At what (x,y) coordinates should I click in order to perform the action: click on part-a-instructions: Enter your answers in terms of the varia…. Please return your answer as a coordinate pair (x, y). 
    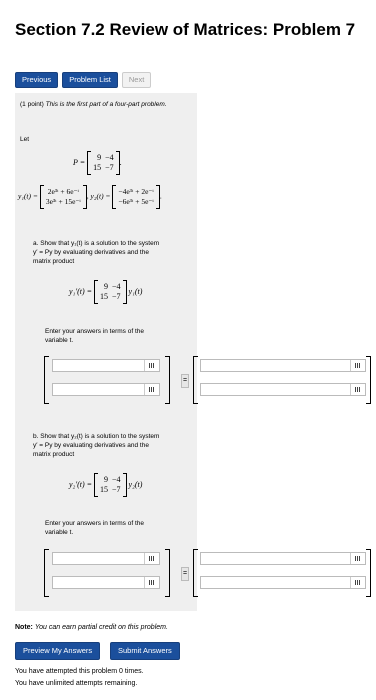
    Looking at the image, I should click on (94, 336).